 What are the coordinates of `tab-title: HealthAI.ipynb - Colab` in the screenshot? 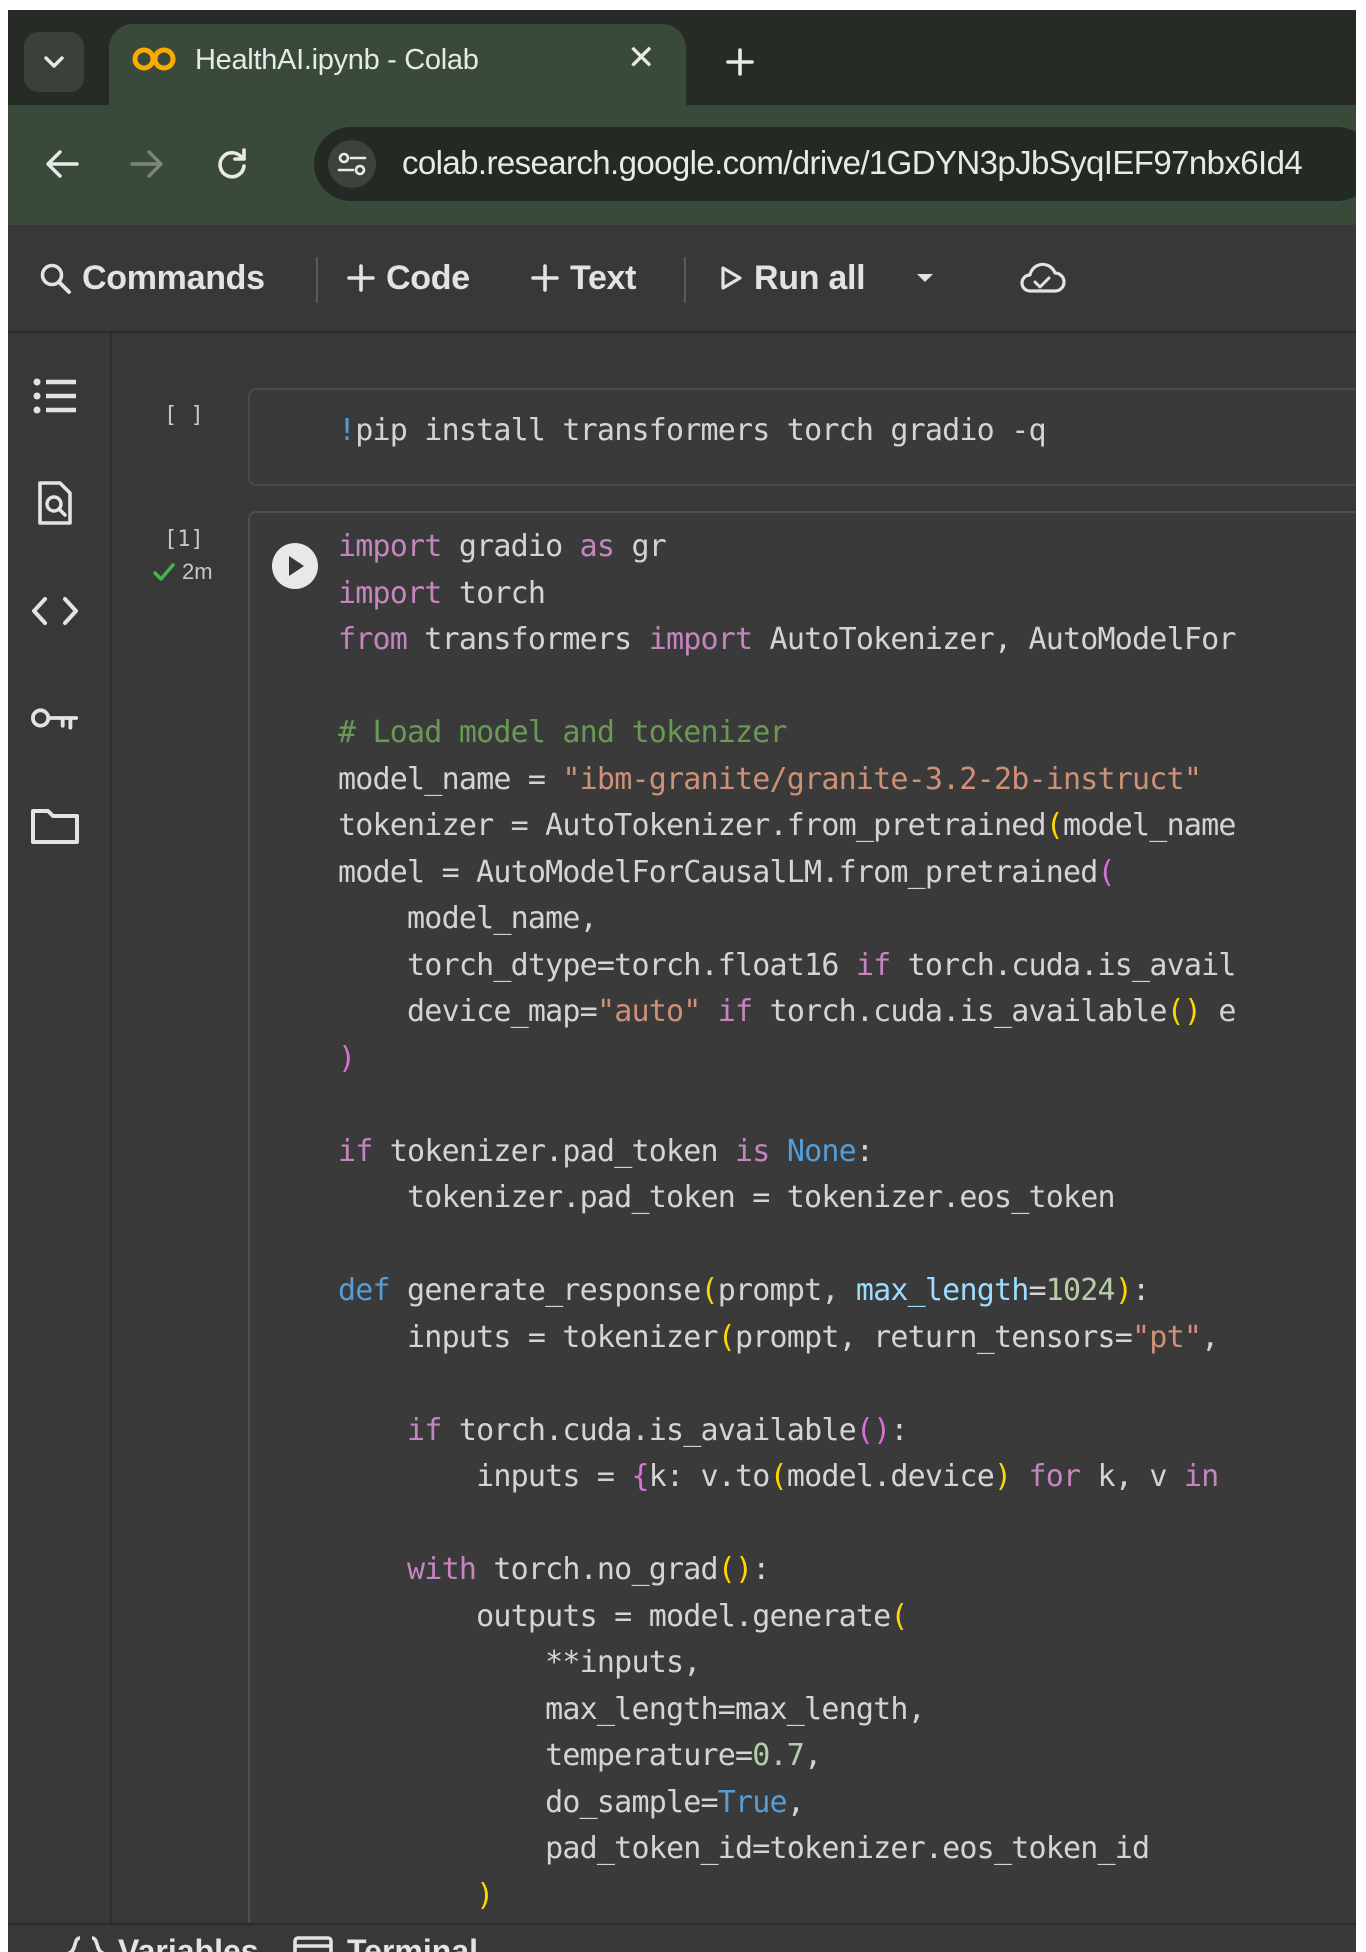 It's located at (337, 60).